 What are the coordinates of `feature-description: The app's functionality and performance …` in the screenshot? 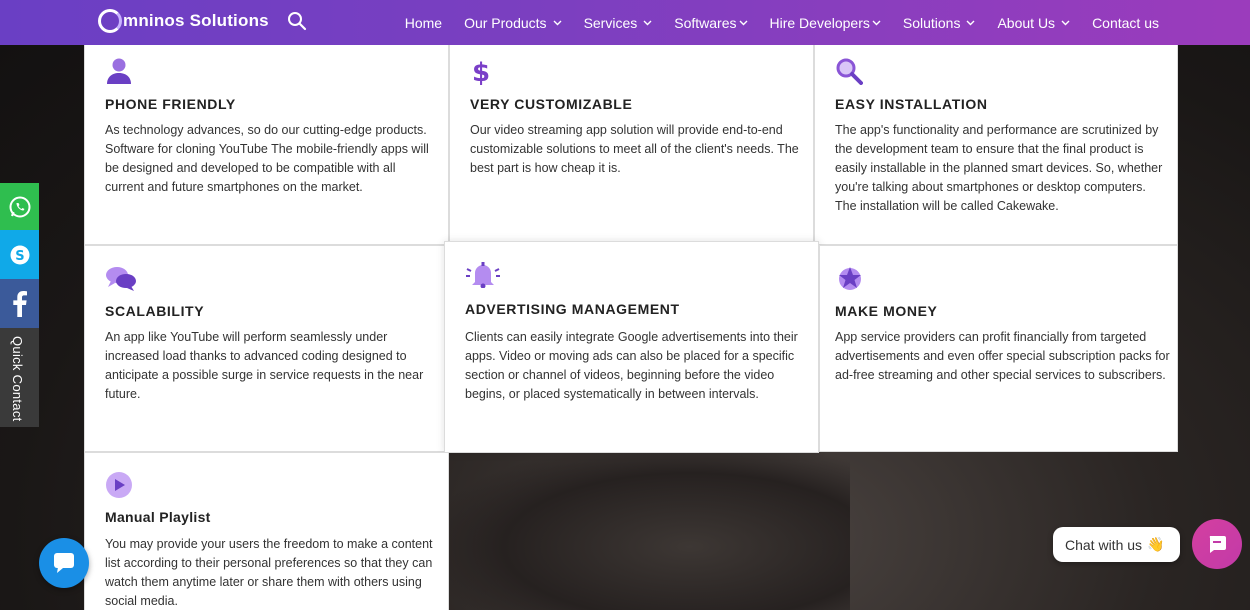 It's located at (999, 168).